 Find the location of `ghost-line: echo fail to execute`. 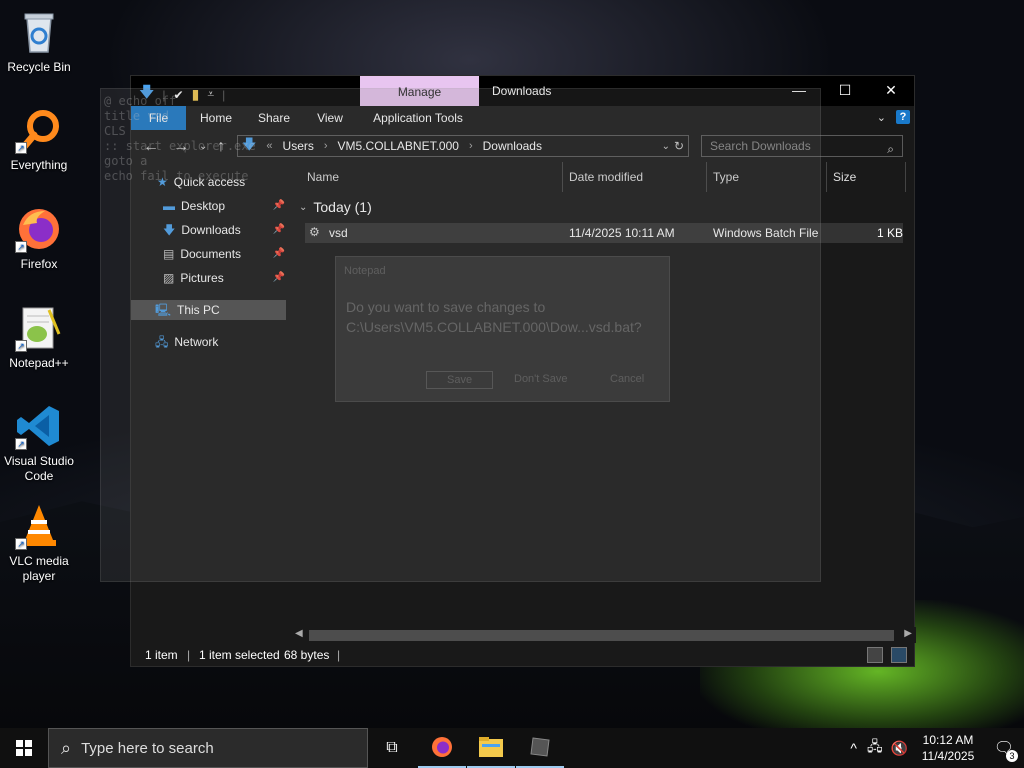

ghost-line: echo fail to execute is located at coordinates (176, 176).